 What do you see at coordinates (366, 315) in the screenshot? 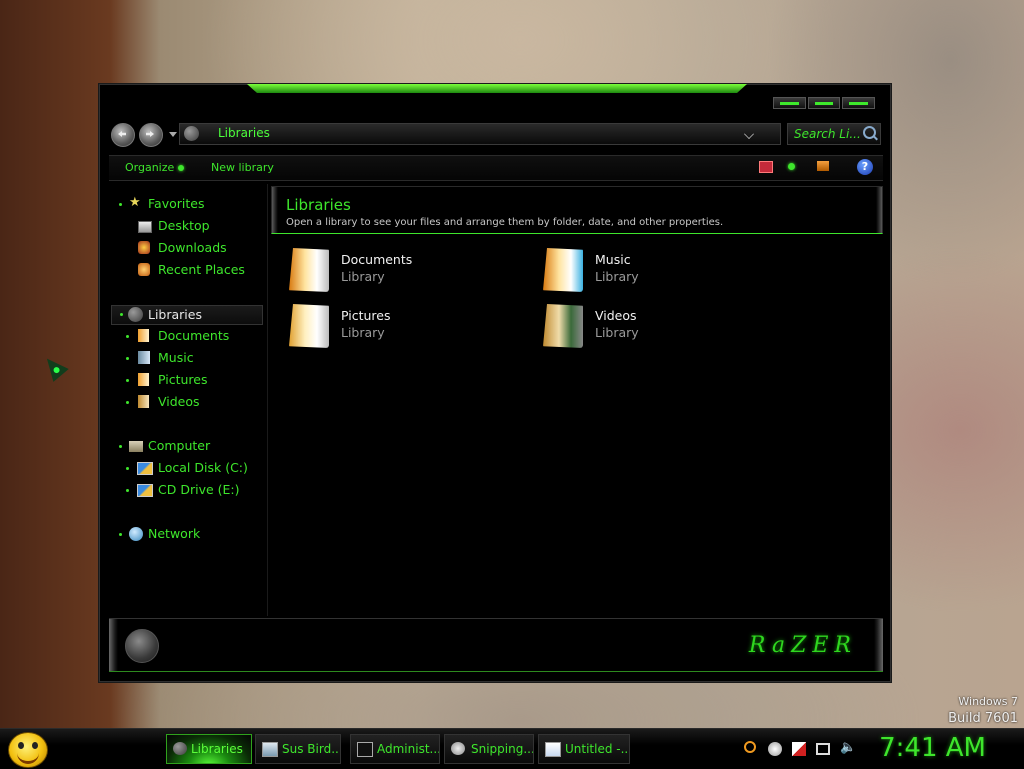
I see `library-name: Pictures` at bounding box center [366, 315].